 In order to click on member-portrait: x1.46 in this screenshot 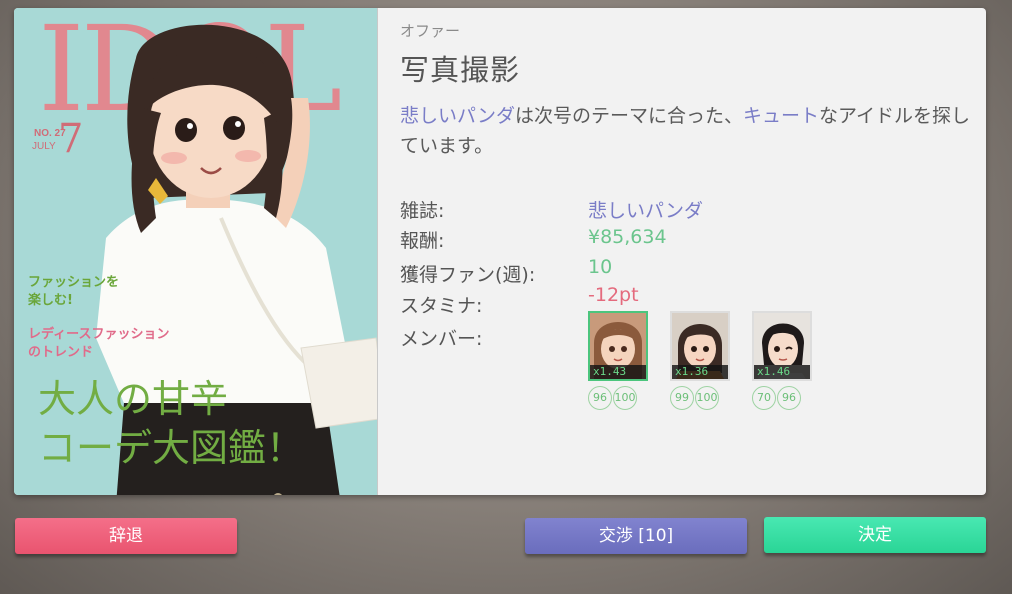, I will do `click(782, 346)`.